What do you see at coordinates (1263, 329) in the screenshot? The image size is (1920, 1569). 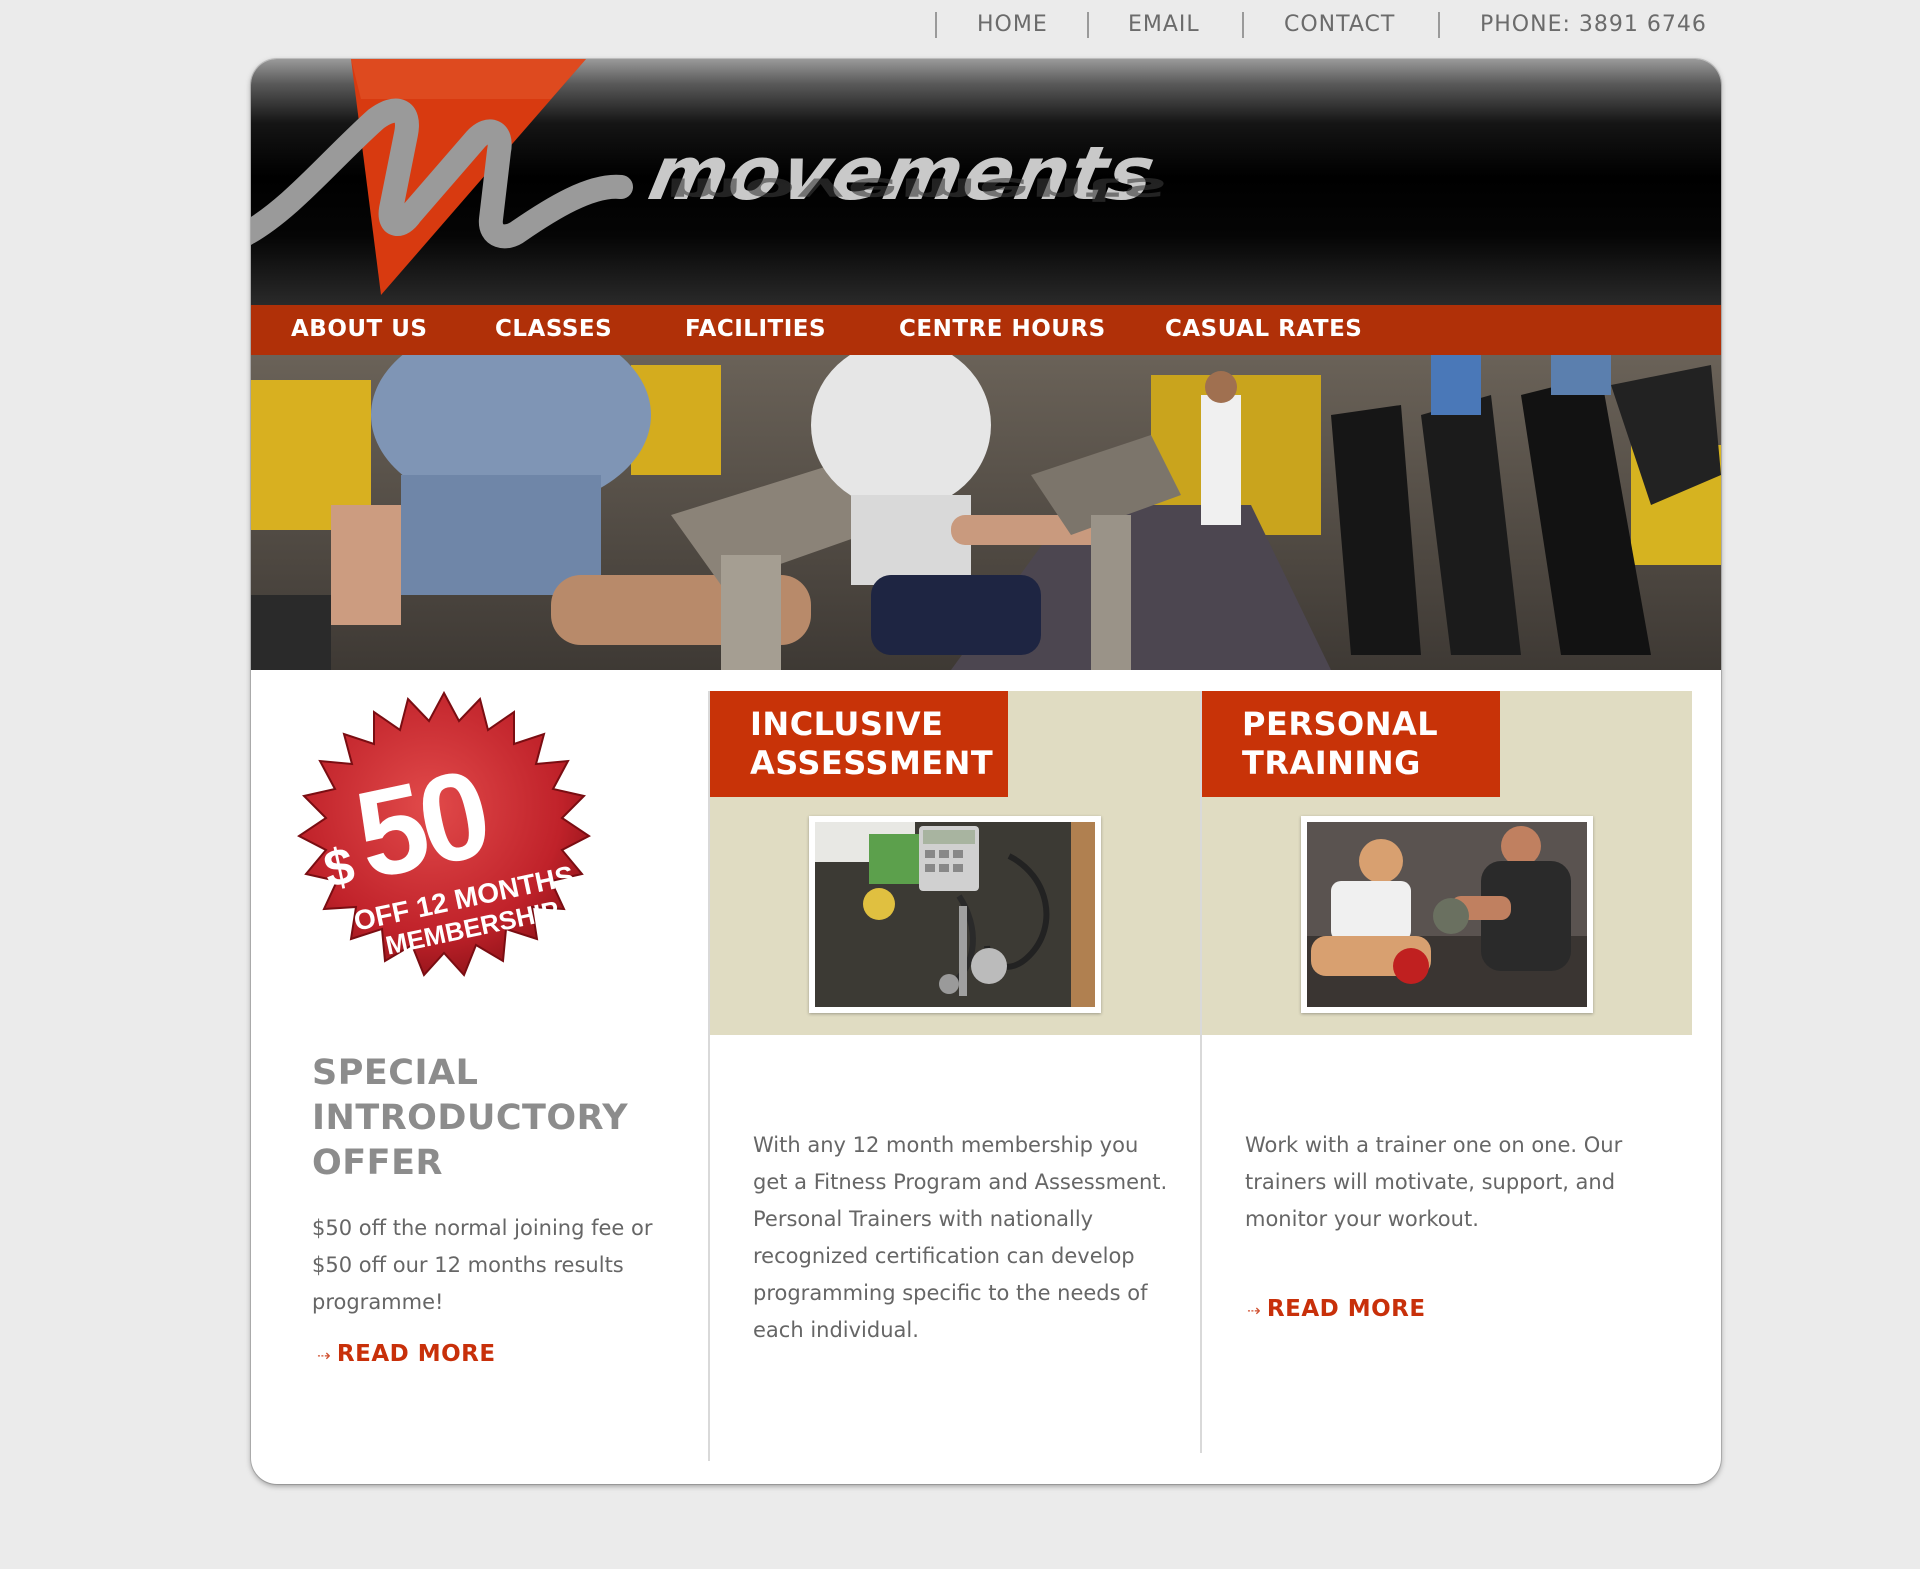 I see `nav-casual-rates: CASUAL RATES` at bounding box center [1263, 329].